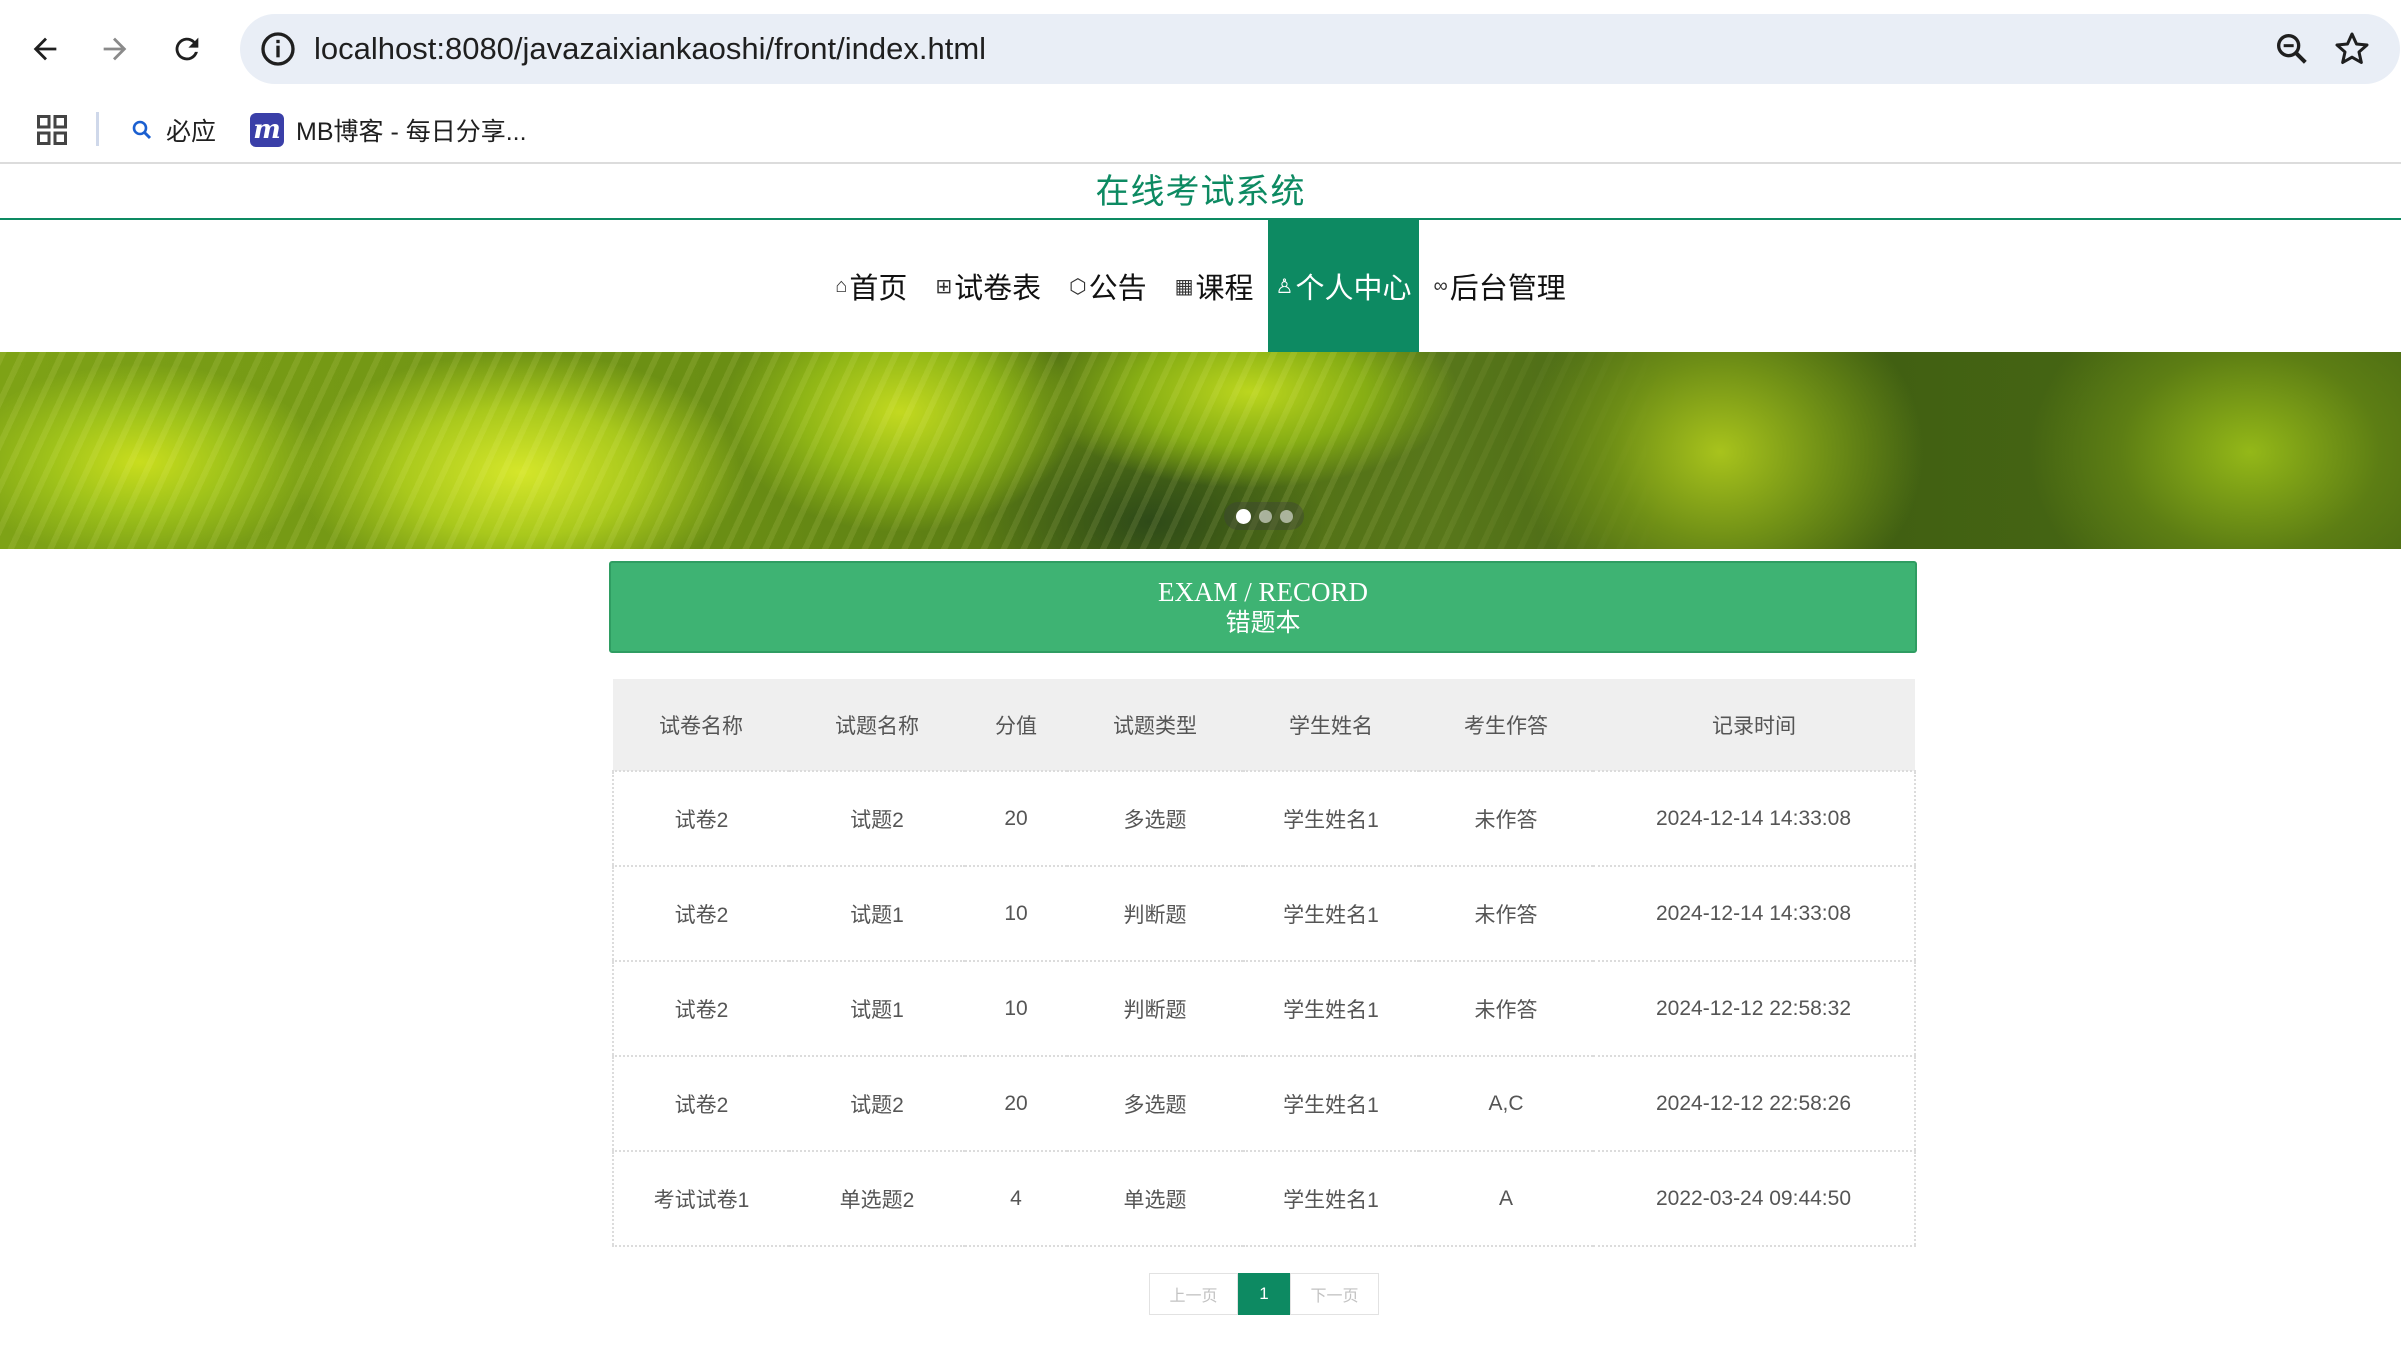 The width and height of the screenshot is (2401, 1349). Describe the element at coordinates (142, 130) in the screenshot. I see `search-icon` at that location.